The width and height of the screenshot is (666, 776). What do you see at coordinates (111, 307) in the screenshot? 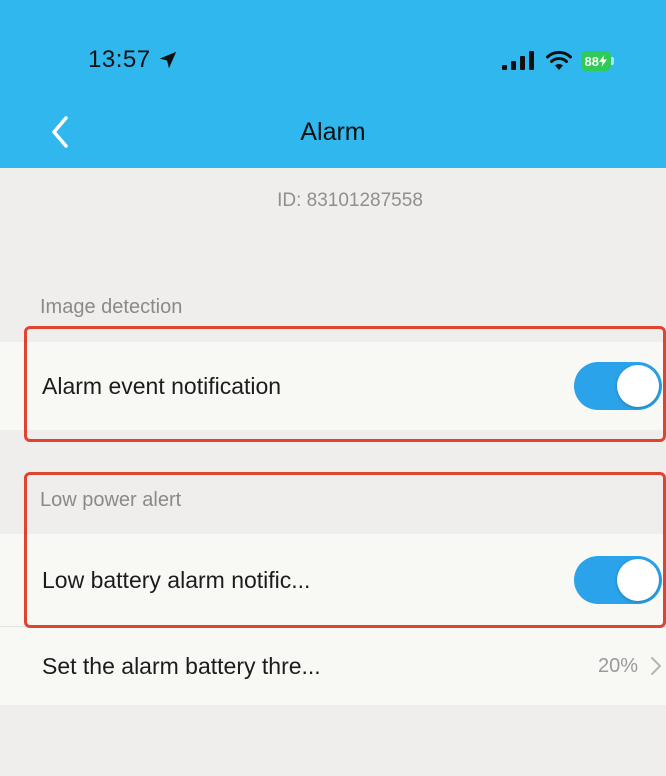
I see `section-label-image-detection: Image detection` at bounding box center [111, 307].